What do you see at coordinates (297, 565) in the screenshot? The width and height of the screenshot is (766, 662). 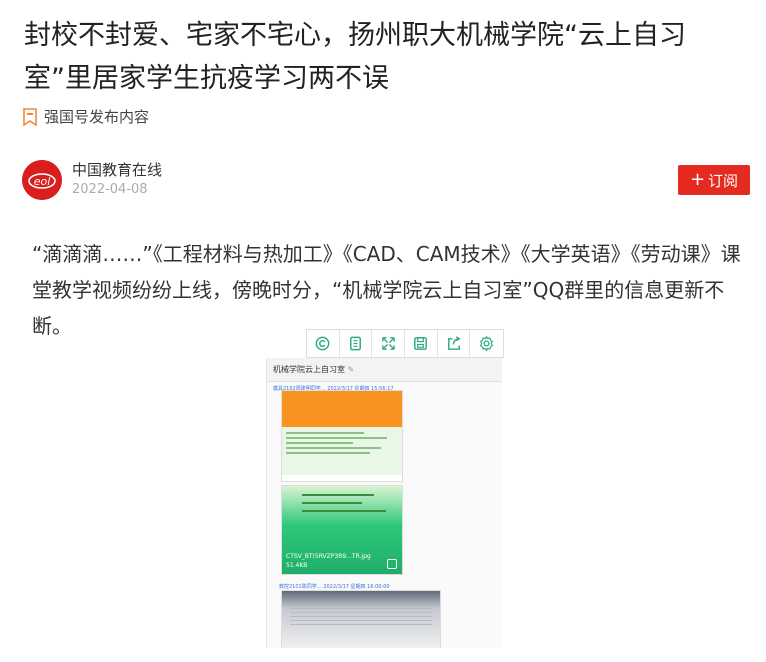 I see `file-size: 51.4KB` at bounding box center [297, 565].